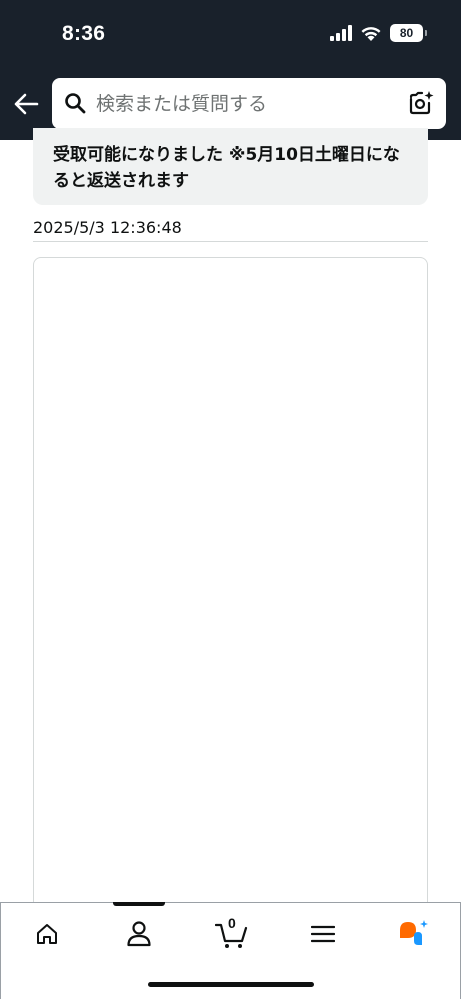  What do you see at coordinates (230, 241) in the screenshot?
I see `divider` at bounding box center [230, 241].